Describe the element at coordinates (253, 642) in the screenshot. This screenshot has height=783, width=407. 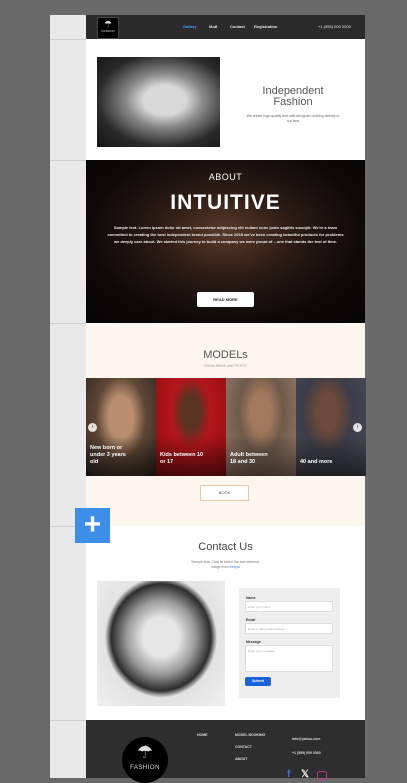
I see `message-label: Message` at that location.